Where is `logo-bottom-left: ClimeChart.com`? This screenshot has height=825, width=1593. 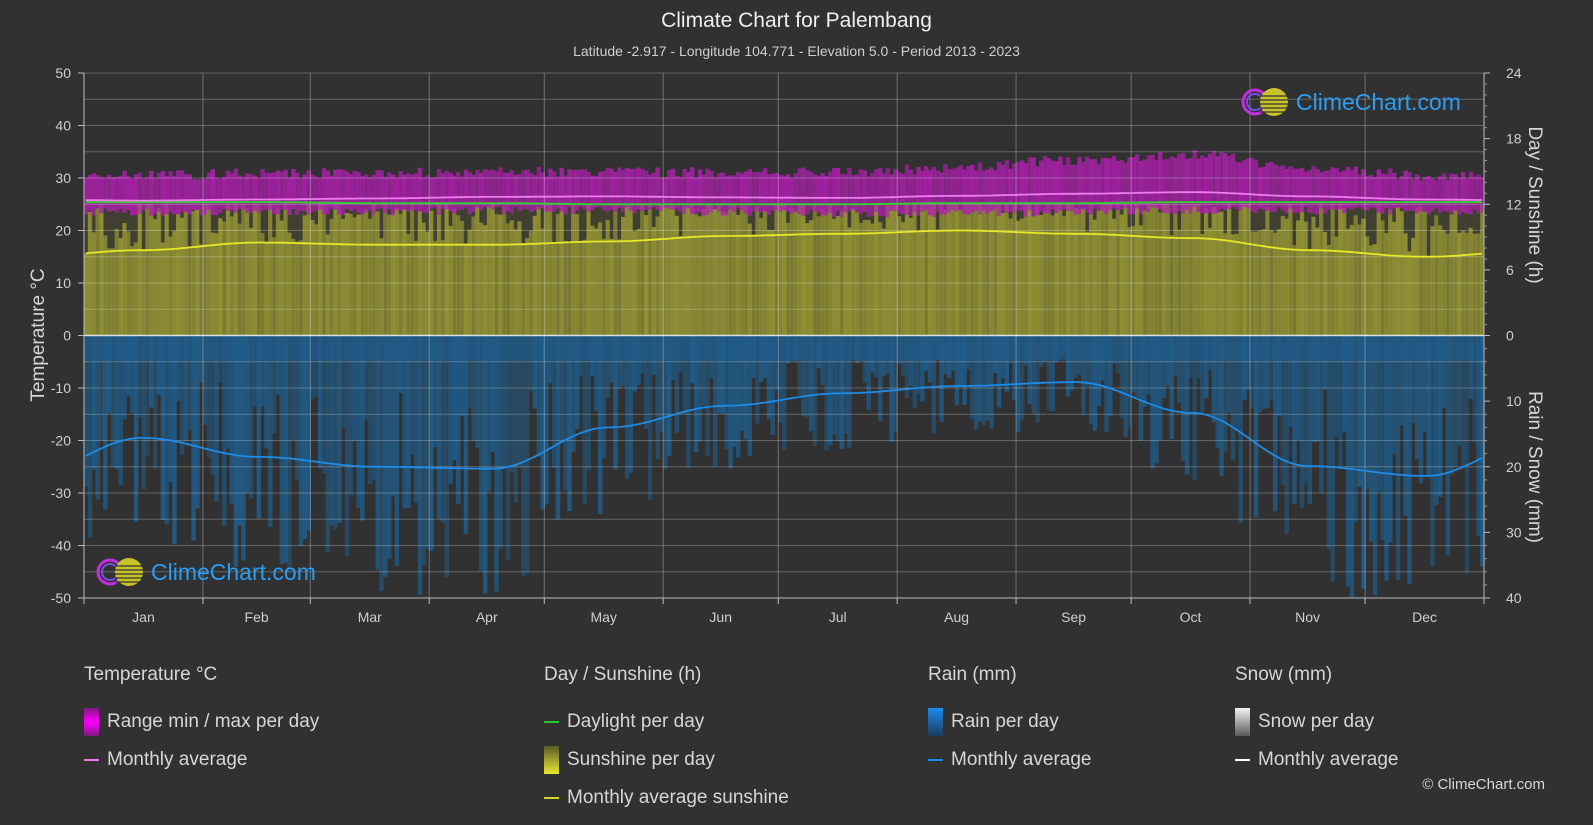 logo-bottom-left: ClimeChart.com is located at coordinates (205, 572).